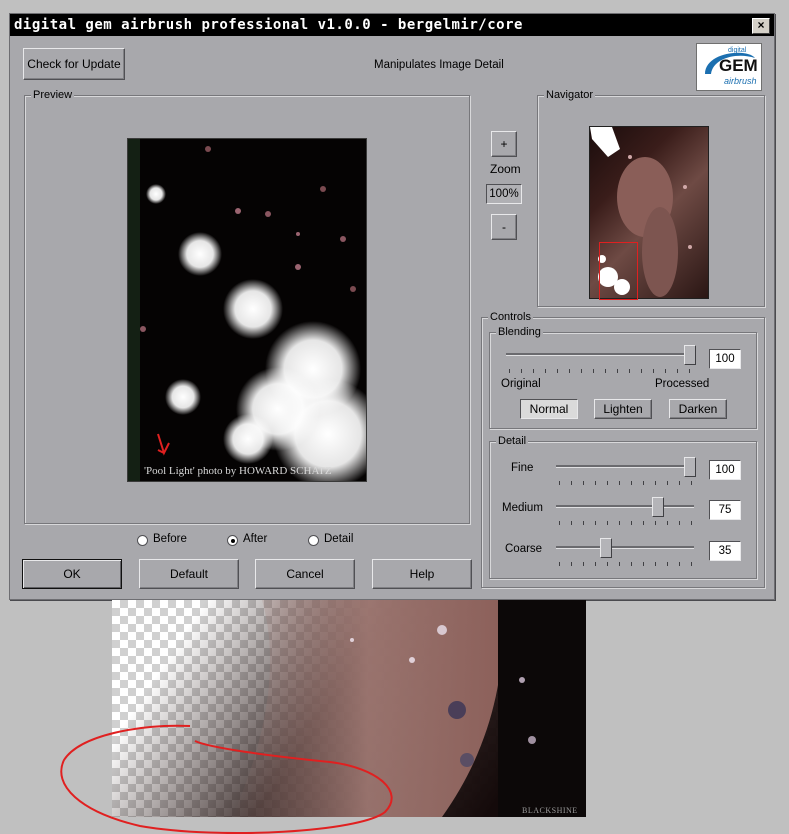 This screenshot has height=834, width=789. I want to click on coarse-label: Coarse, so click(524, 549).